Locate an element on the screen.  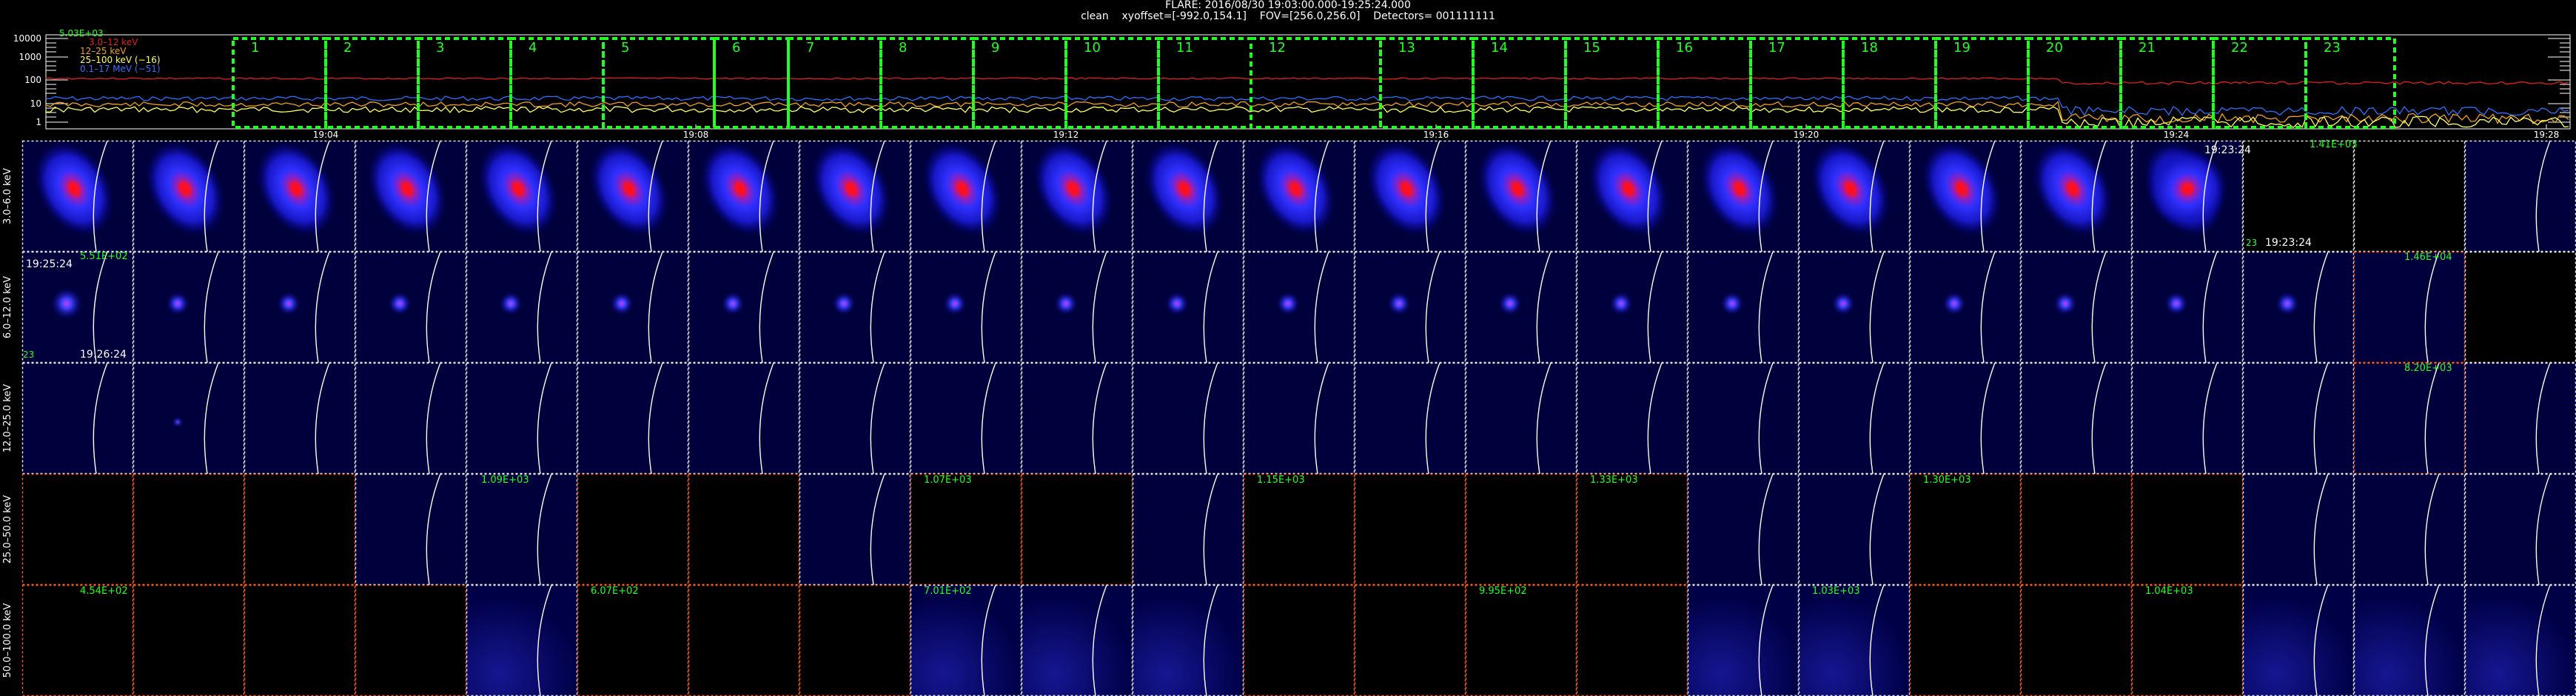
cell-max-label: 6.07E+02 is located at coordinates (615, 591).